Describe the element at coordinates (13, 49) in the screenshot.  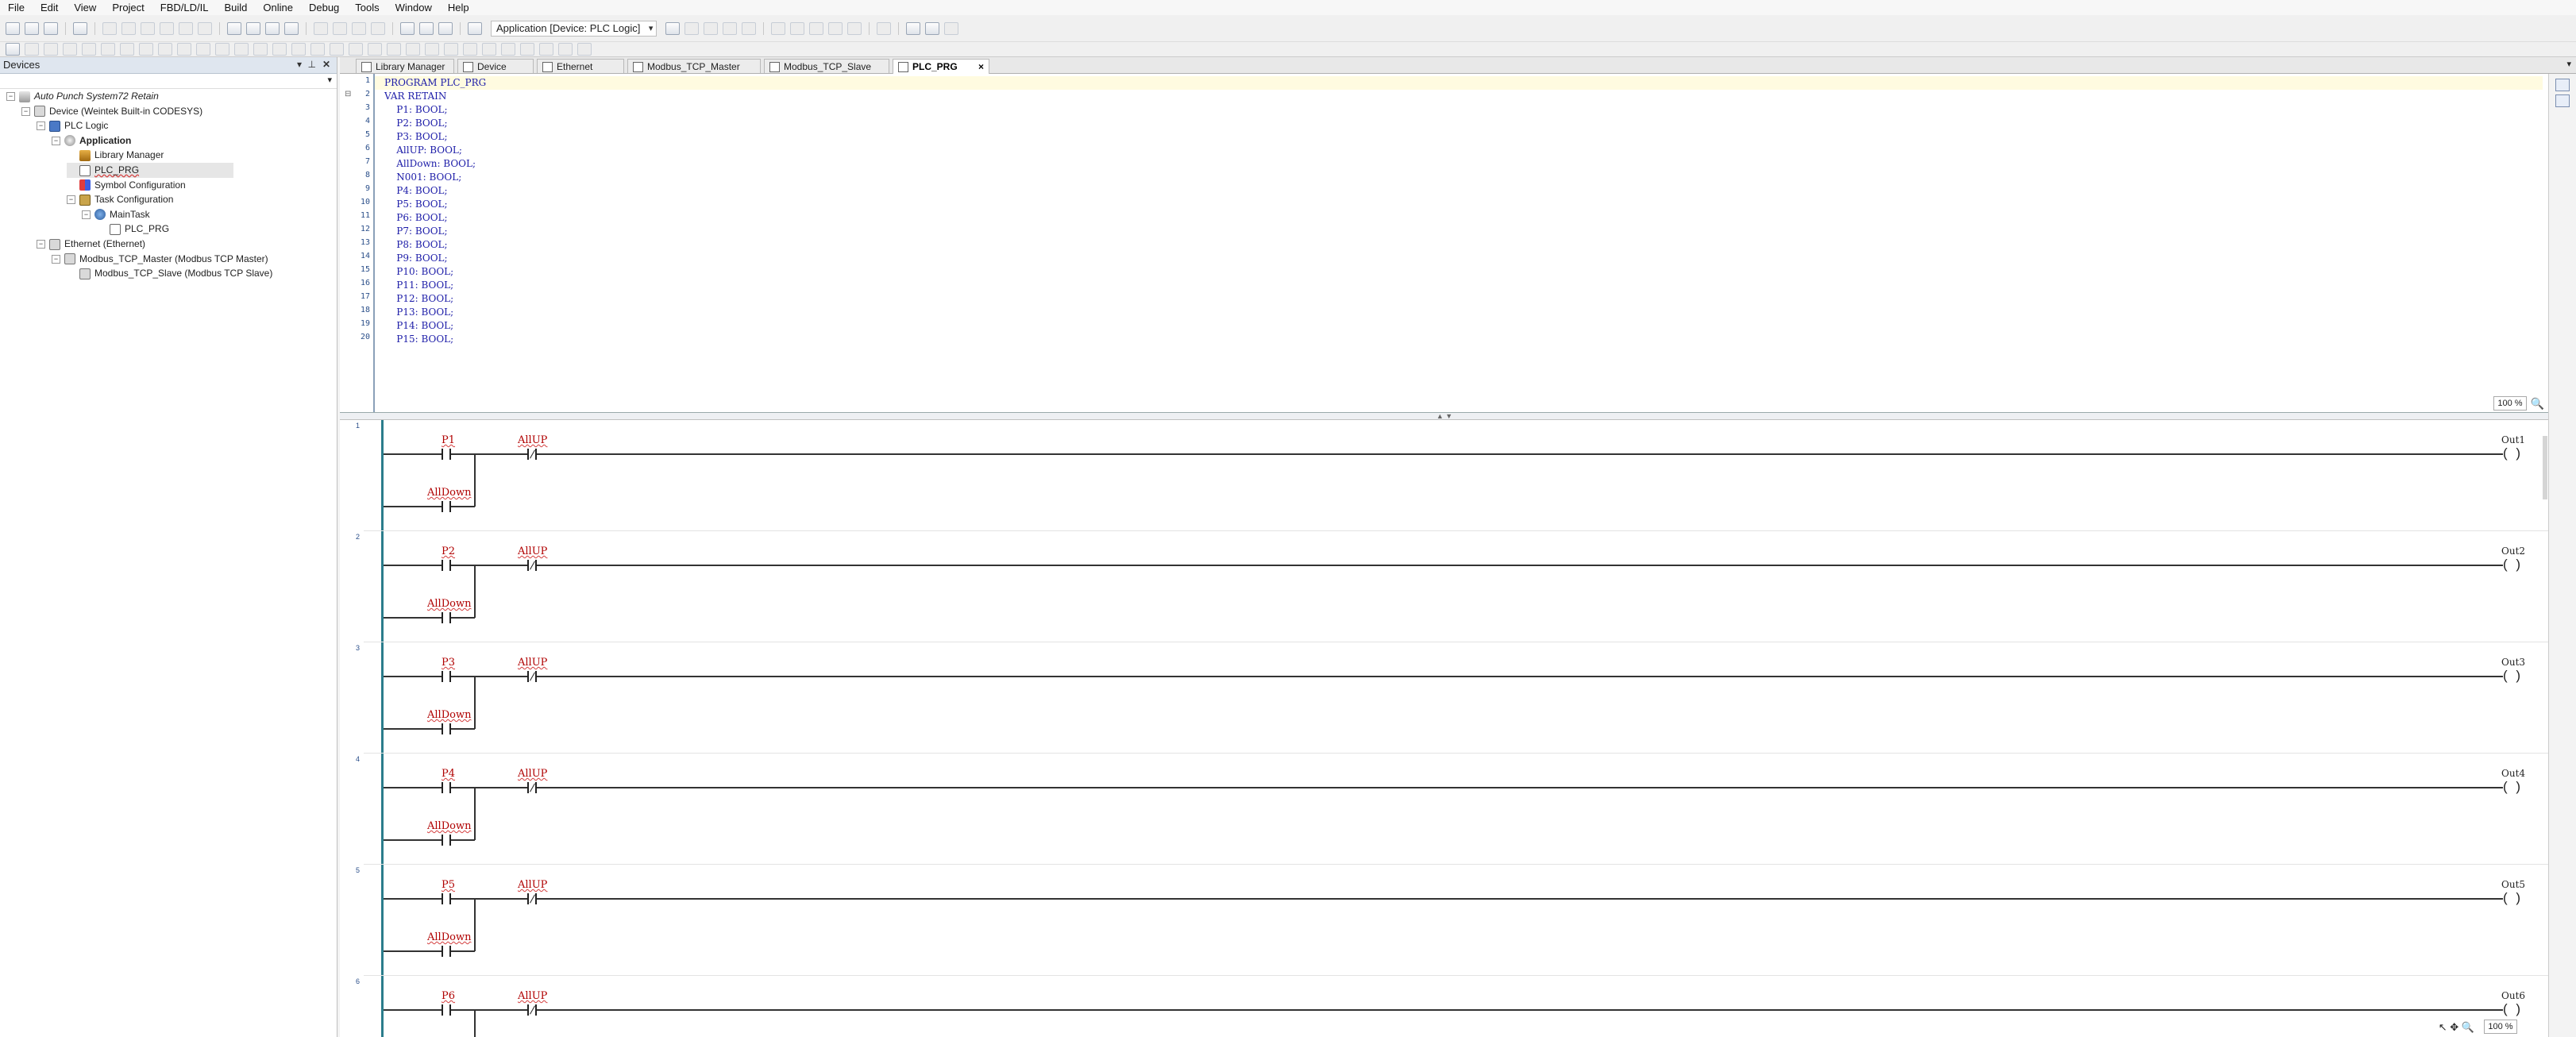
I see `insert-network-icon` at that location.